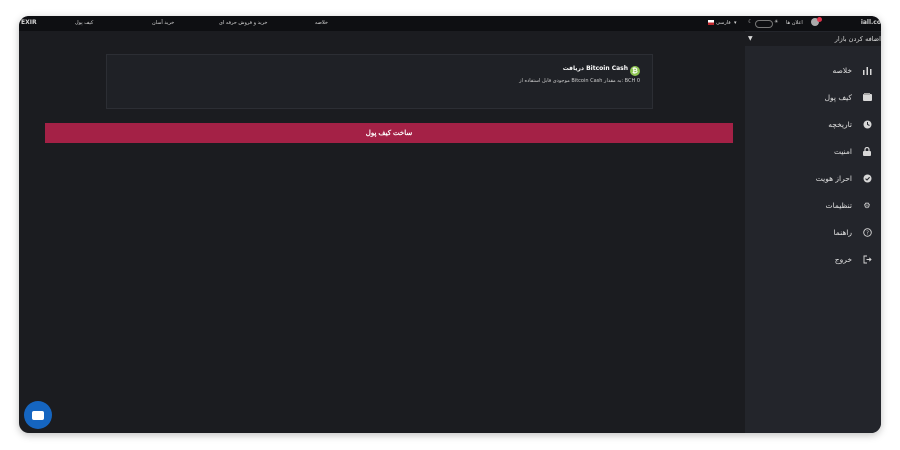  Describe the element at coordinates (843, 259) in the screenshot. I see `sidebar-item-label: خروج` at that location.